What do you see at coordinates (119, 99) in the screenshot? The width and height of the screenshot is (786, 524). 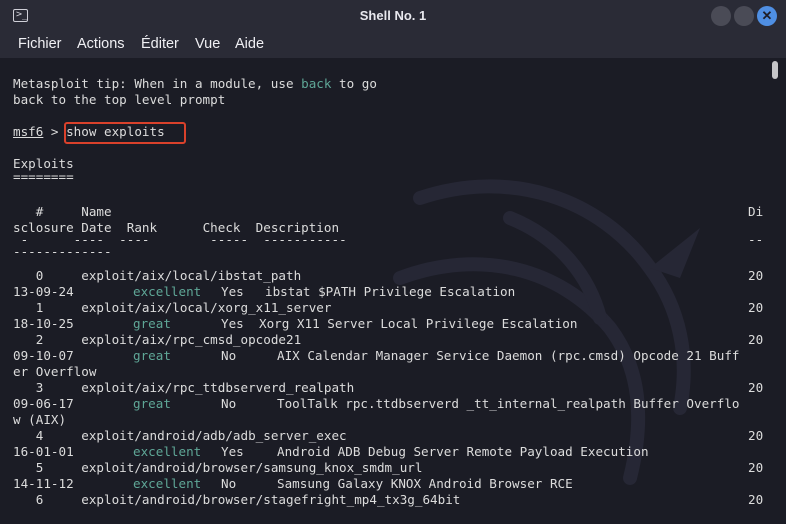 I see `tip-line-2: back to the top level prompt` at bounding box center [119, 99].